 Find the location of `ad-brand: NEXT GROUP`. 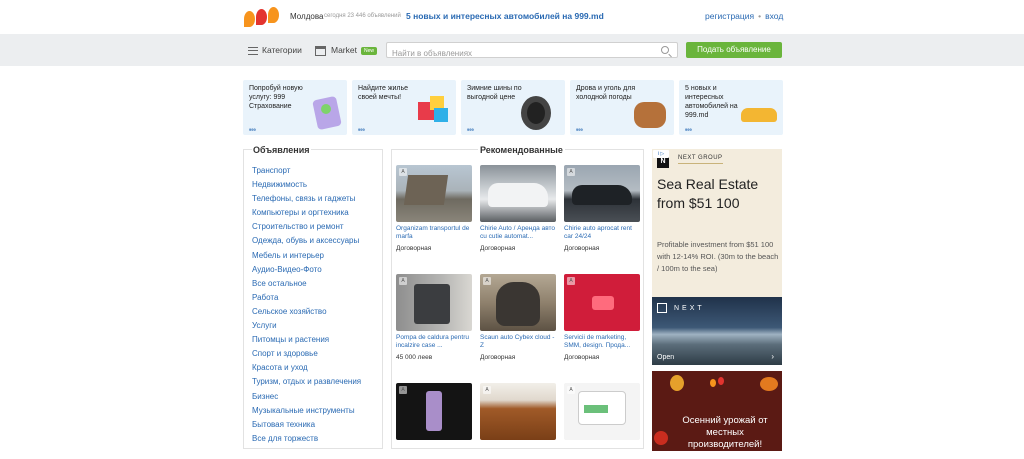

ad-brand: NEXT GROUP is located at coordinates (700, 159).